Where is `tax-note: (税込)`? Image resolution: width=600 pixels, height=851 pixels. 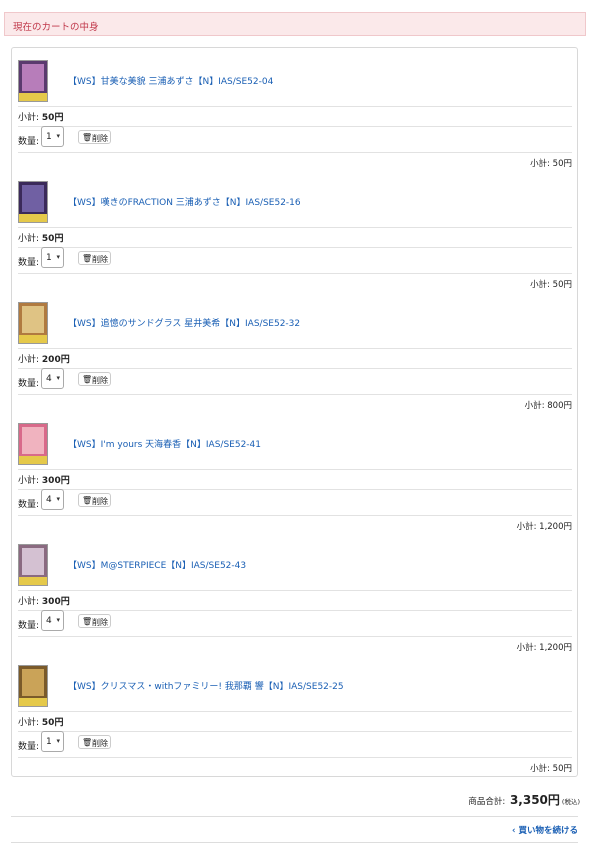 tax-note: (税込) is located at coordinates (570, 802).